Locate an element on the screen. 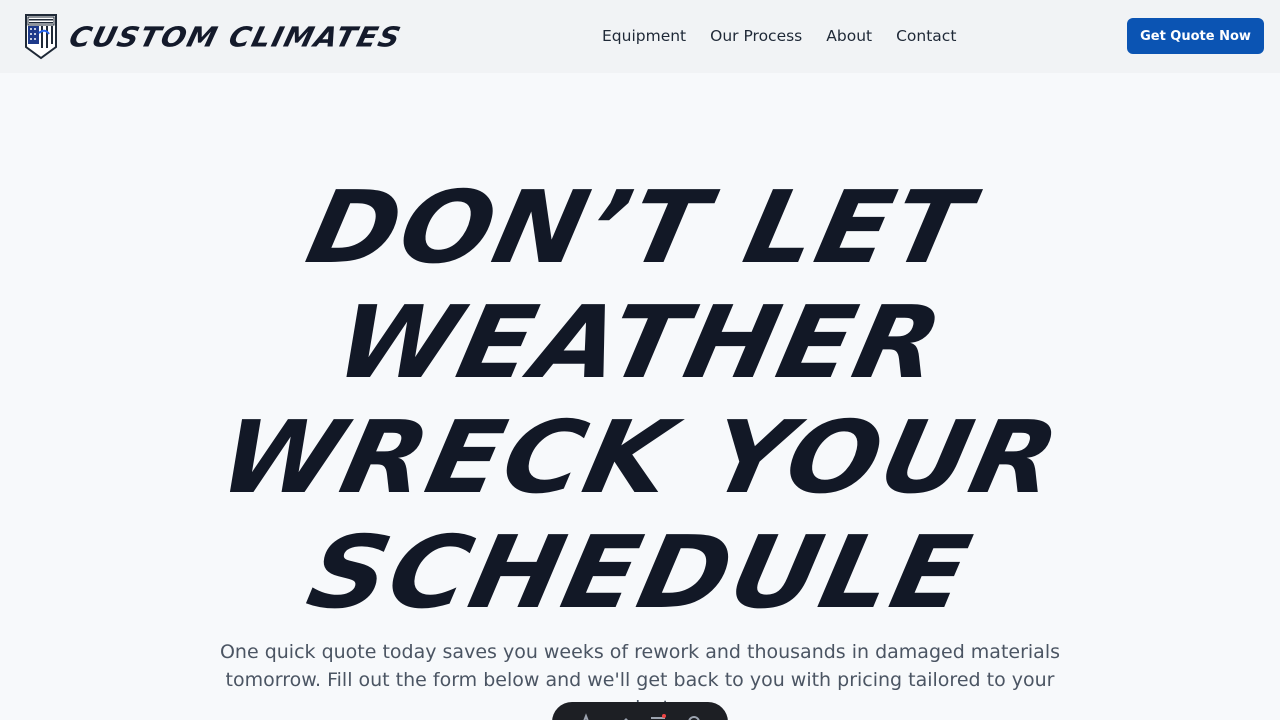  brand-logo-link: CUSTOM CLIMATES is located at coordinates (214, 36).